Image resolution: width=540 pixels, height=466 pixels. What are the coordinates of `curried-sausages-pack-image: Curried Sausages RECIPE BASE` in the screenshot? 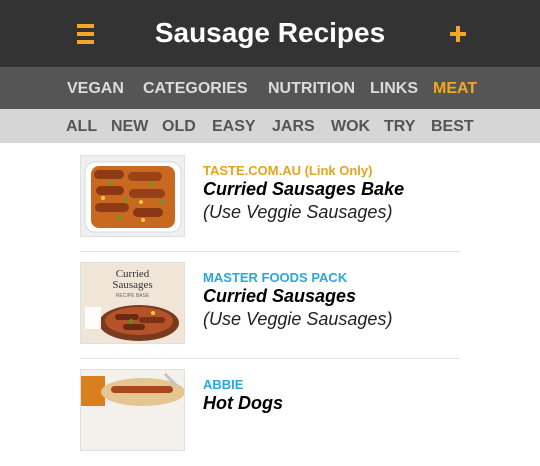 It's located at (132, 303).